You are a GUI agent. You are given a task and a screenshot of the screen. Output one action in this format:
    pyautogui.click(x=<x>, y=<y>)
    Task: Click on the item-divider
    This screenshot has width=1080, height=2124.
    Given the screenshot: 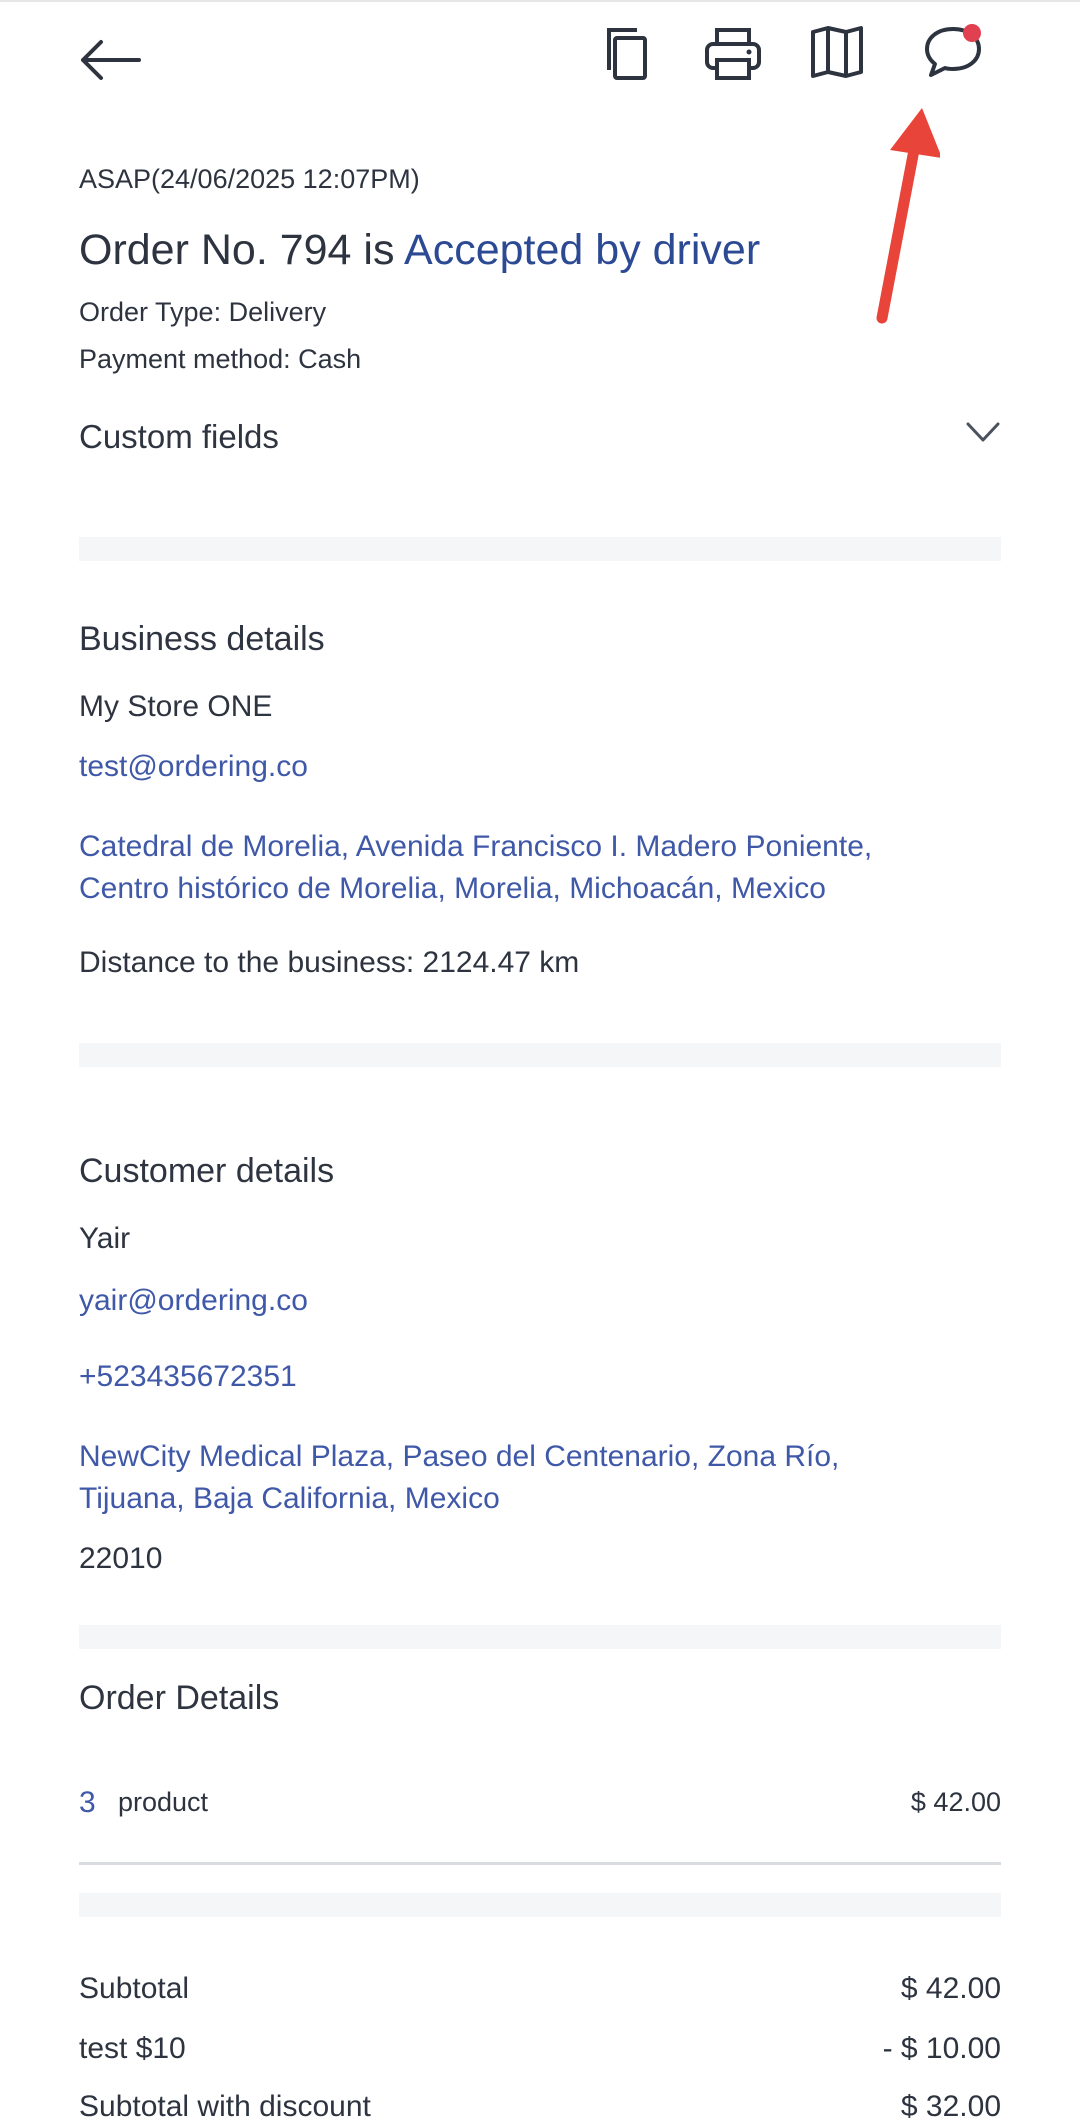 What is the action you would take?
    pyautogui.click(x=540, y=1863)
    